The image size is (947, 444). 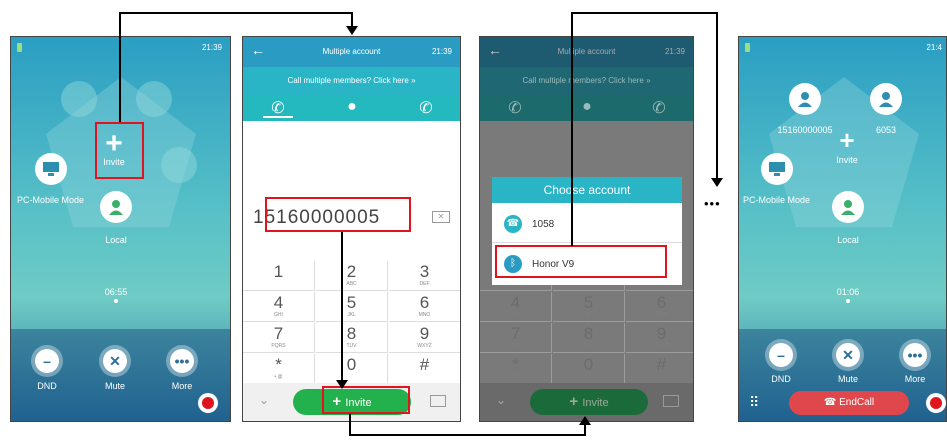 What do you see at coordinates (116, 292) in the screenshot?
I see `call-duration: 06:55` at bounding box center [116, 292].